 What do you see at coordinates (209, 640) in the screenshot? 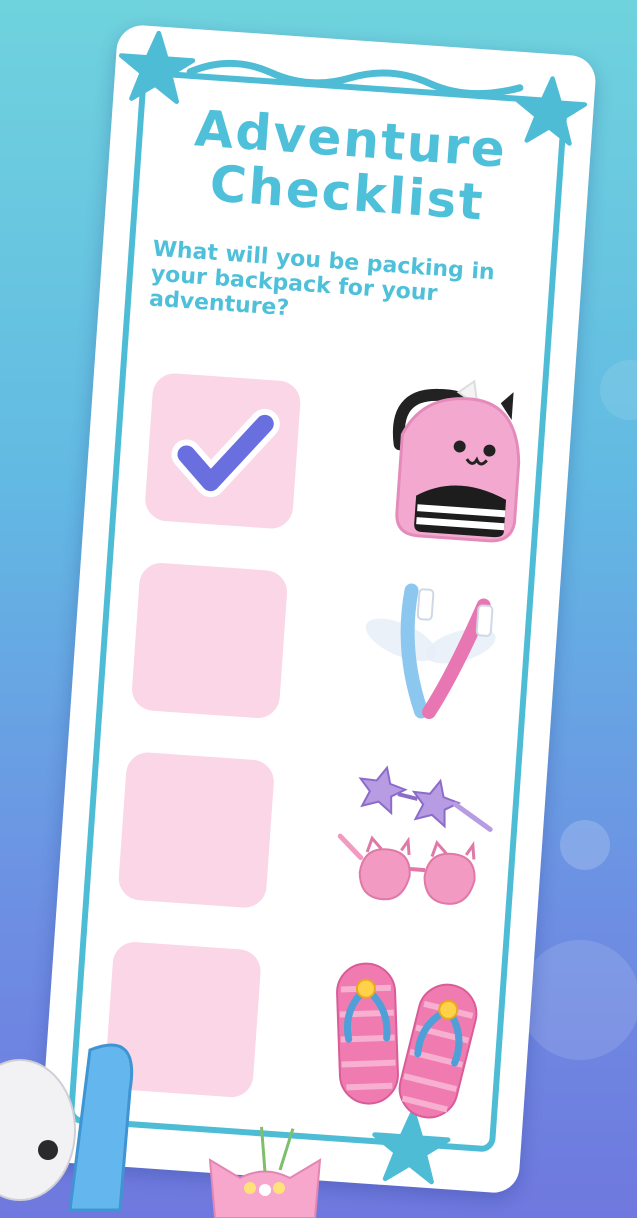
I see `checkbox-toothbrushes` at bounding box center [209, 640].